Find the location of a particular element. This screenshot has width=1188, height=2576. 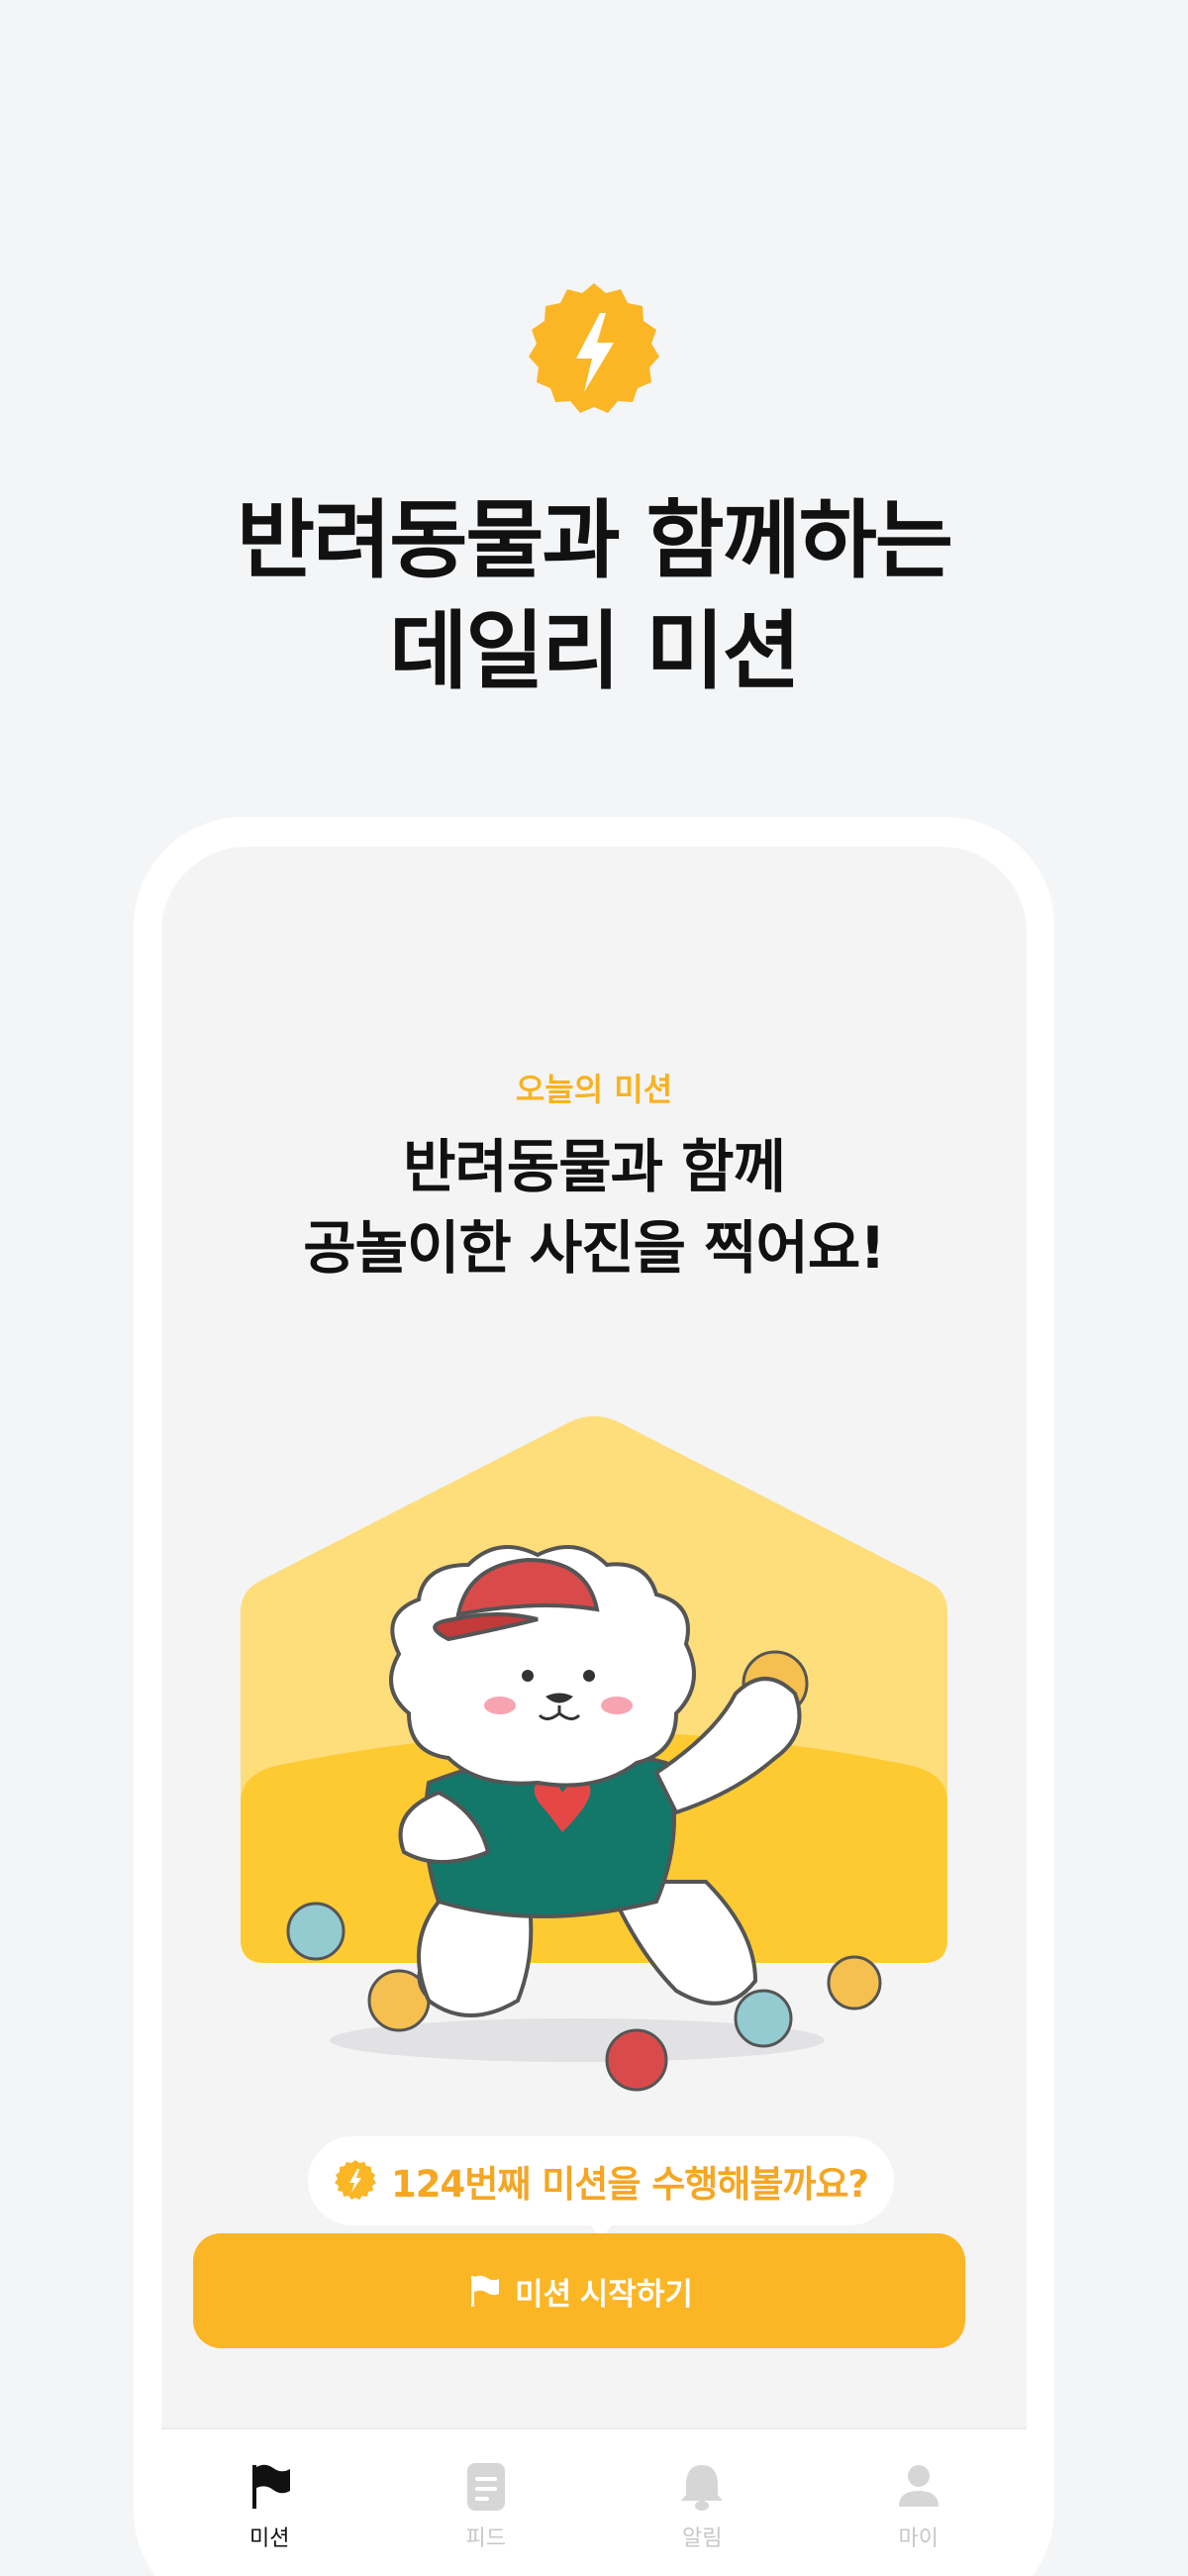

tab-mission-label: 미션 is located at coordinates (269, 2538).